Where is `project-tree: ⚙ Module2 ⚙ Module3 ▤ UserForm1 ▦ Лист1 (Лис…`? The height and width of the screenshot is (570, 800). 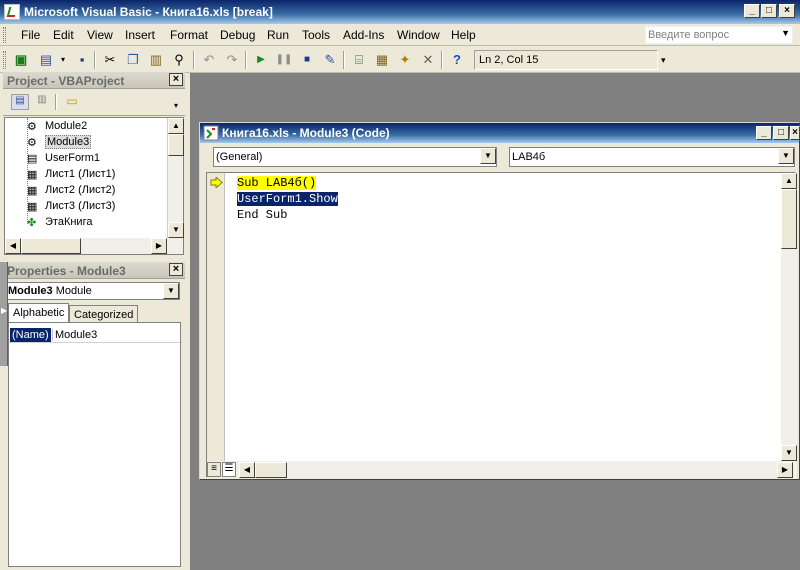 project-tree: ⚙ Module2 ⚙ Module3 ▤ UserForm1 ▦ Лист1 (Лис… is located at coordinates (94, 186).